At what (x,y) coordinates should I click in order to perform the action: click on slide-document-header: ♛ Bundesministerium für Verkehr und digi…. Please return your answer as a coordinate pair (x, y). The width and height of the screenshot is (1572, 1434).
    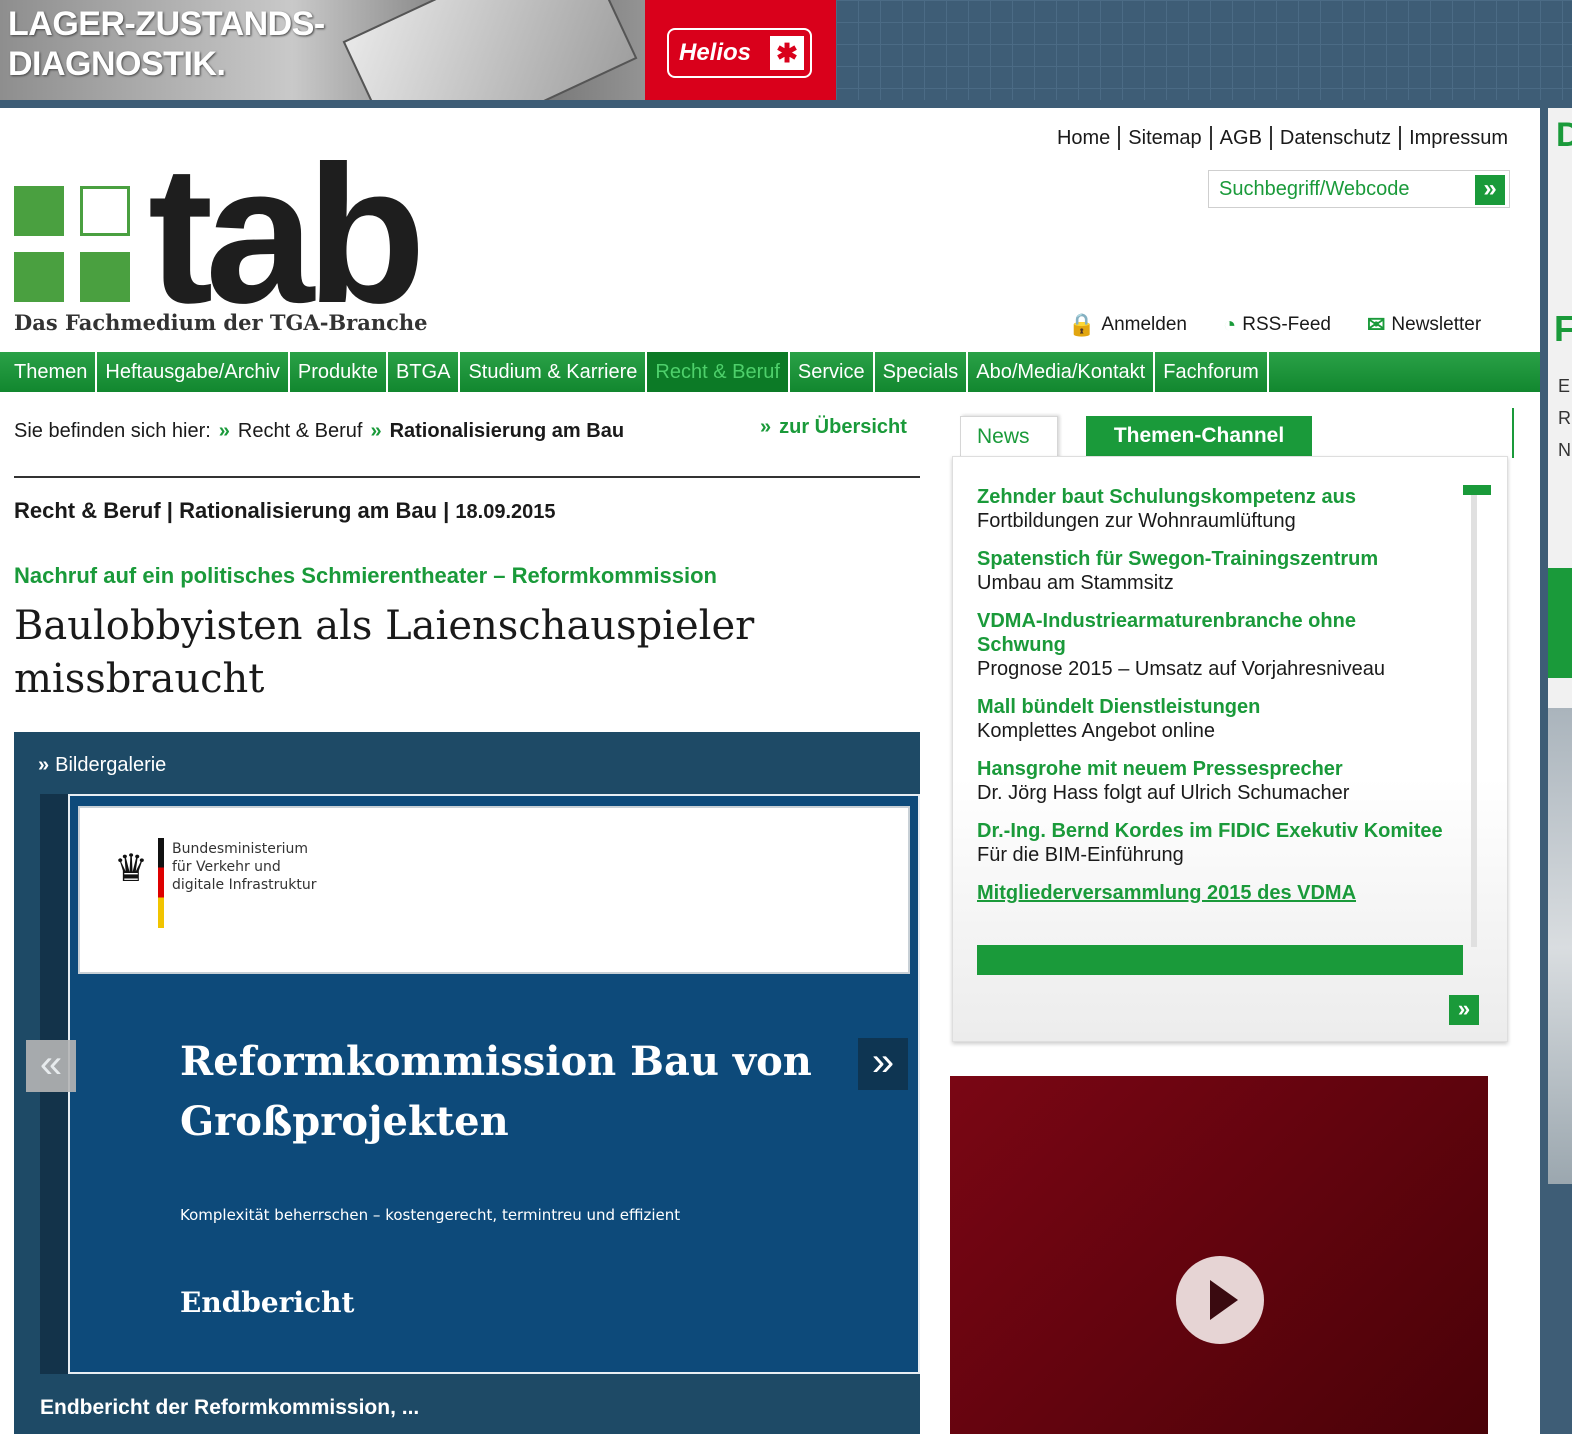
    Looking at the image, I should click on (494, 890).